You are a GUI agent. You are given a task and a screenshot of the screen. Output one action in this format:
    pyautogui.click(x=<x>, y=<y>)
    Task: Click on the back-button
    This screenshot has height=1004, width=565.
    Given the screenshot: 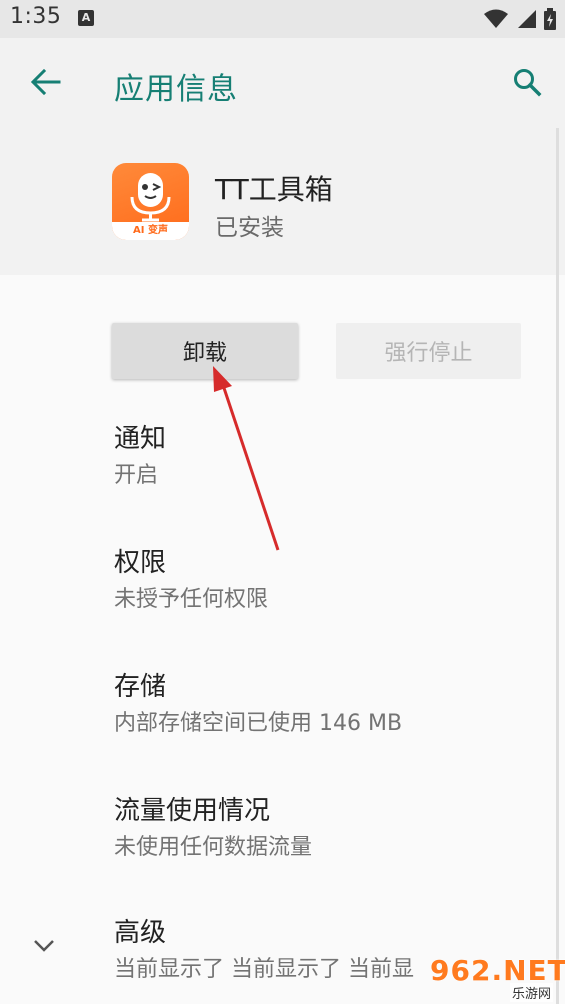 What is the action you would take?
    pyautogui.click(x=46, y=82)
    